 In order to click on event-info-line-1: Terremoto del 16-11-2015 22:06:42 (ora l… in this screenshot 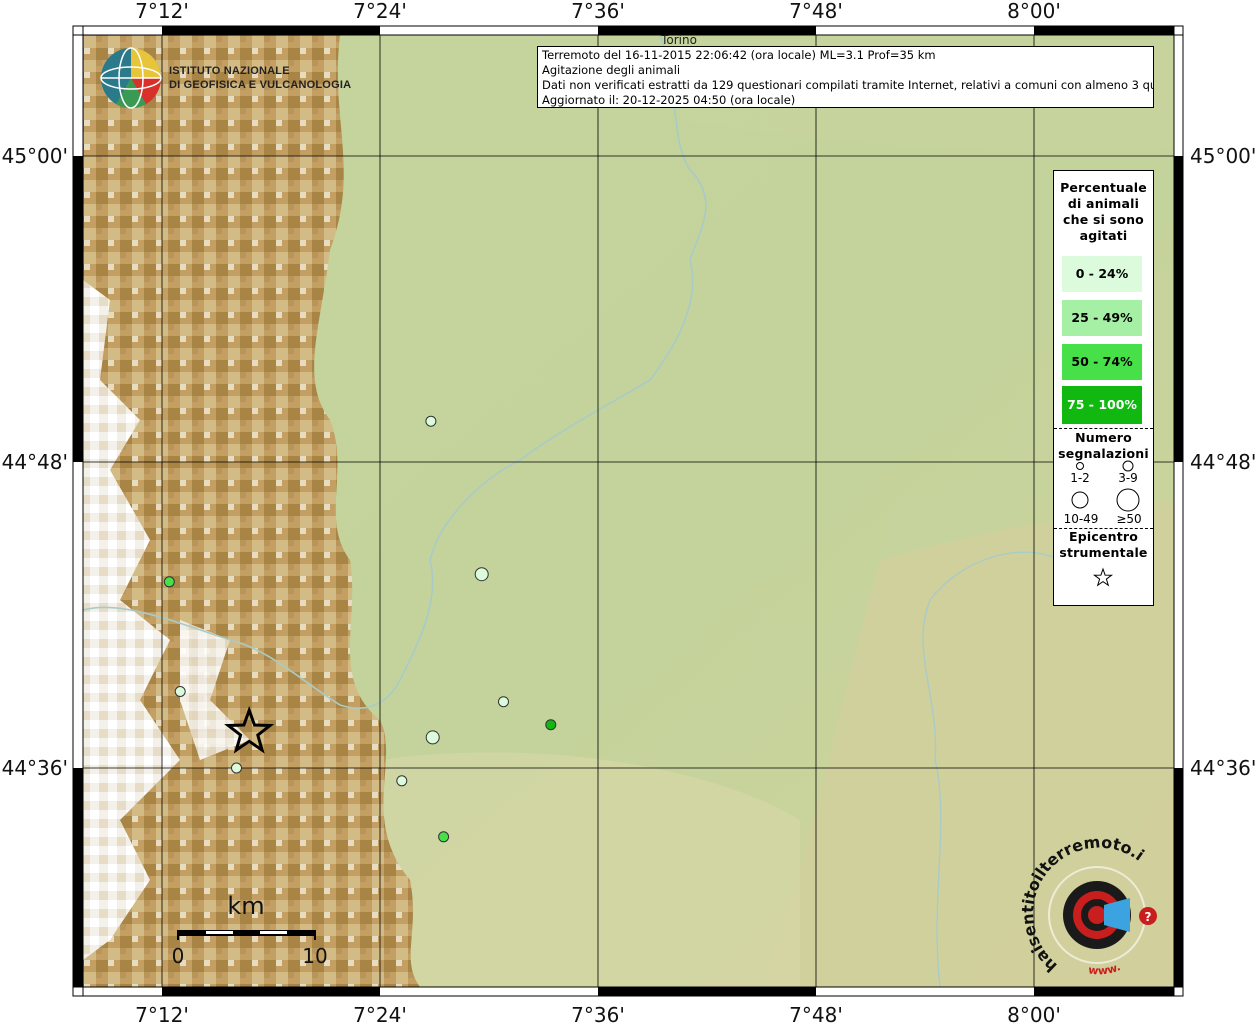, I will do `click(739, 55)`.